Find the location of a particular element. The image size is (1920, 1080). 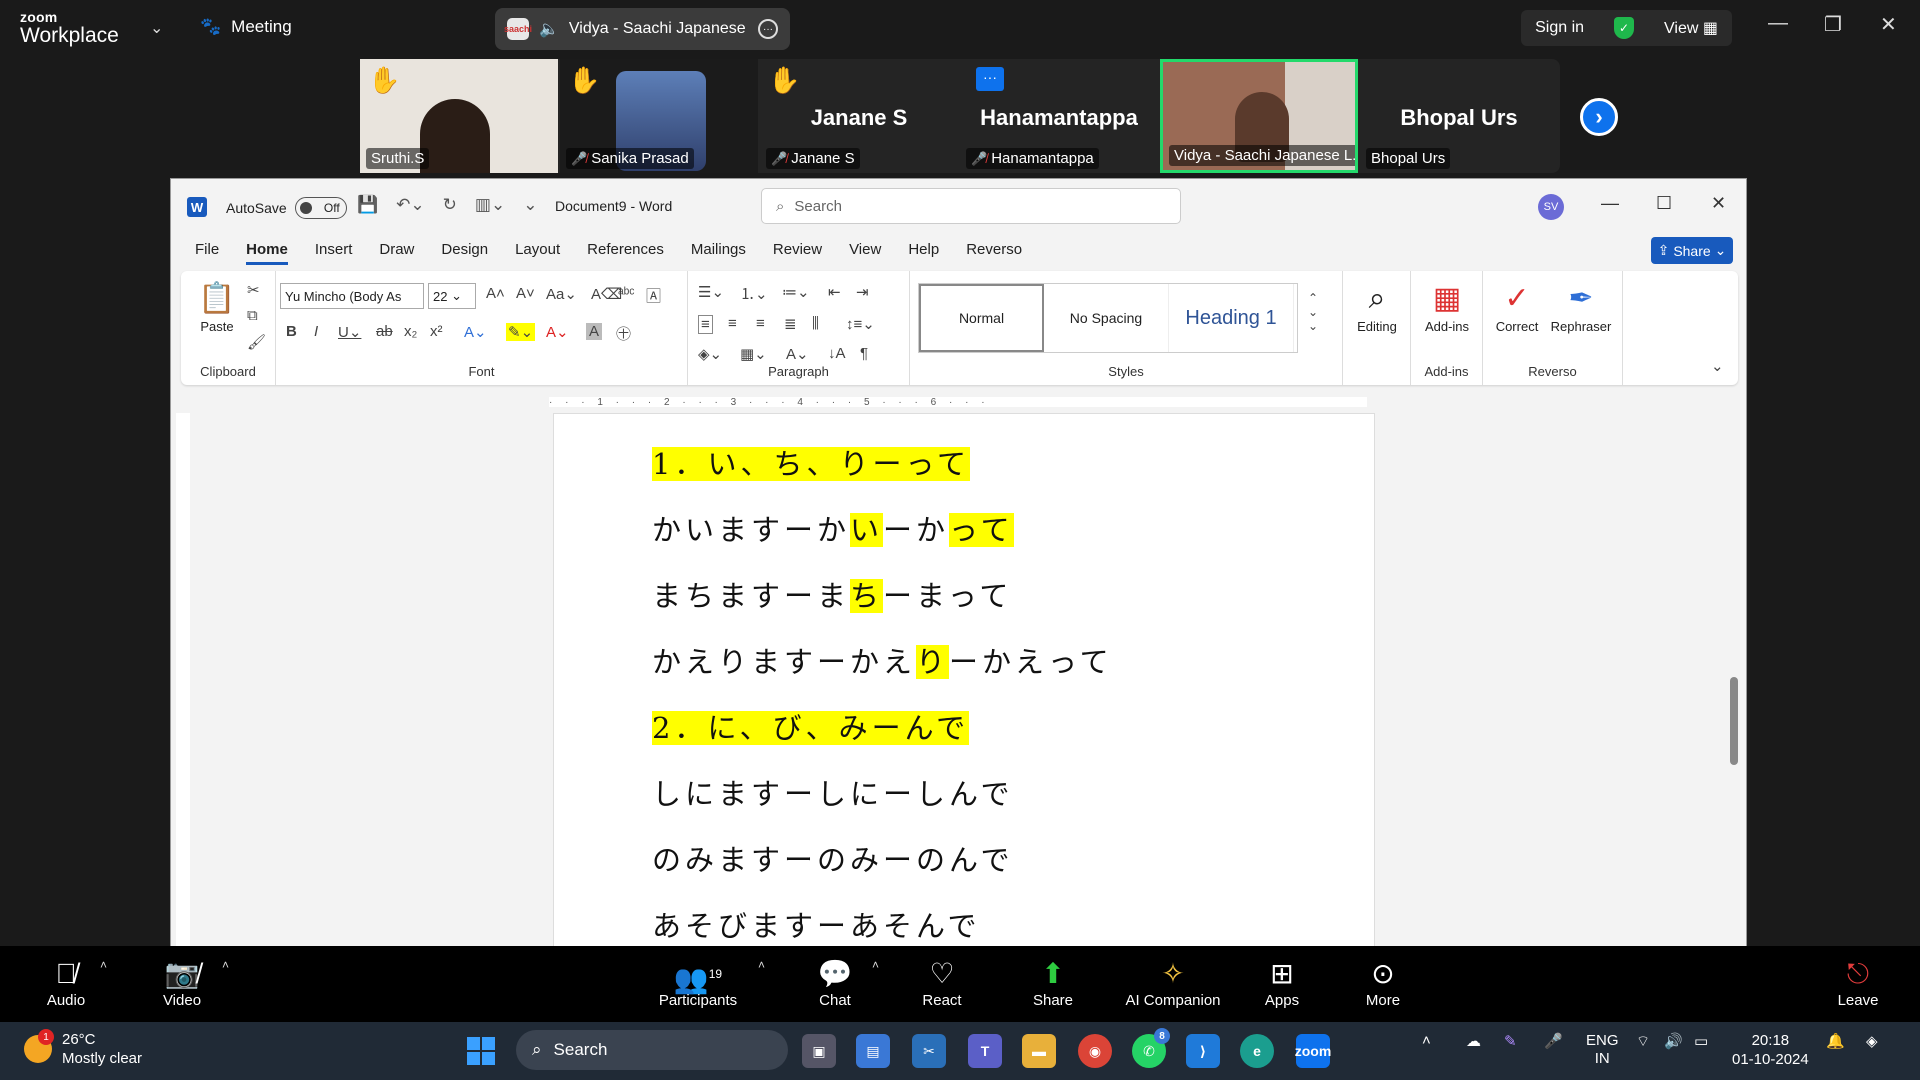

collapse-ribbon-icon: ⌄ is located at coordinates (1717, 366).